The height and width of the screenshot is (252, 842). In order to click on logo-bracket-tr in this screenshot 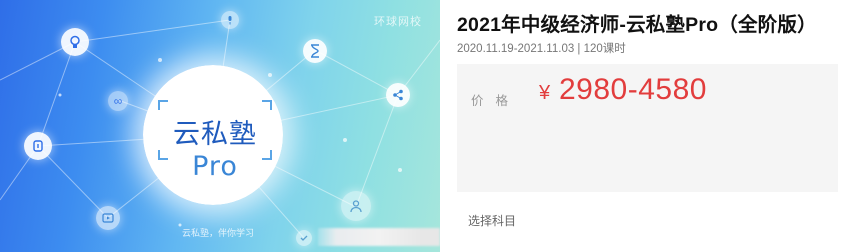, I will do `click(267, 105)`.